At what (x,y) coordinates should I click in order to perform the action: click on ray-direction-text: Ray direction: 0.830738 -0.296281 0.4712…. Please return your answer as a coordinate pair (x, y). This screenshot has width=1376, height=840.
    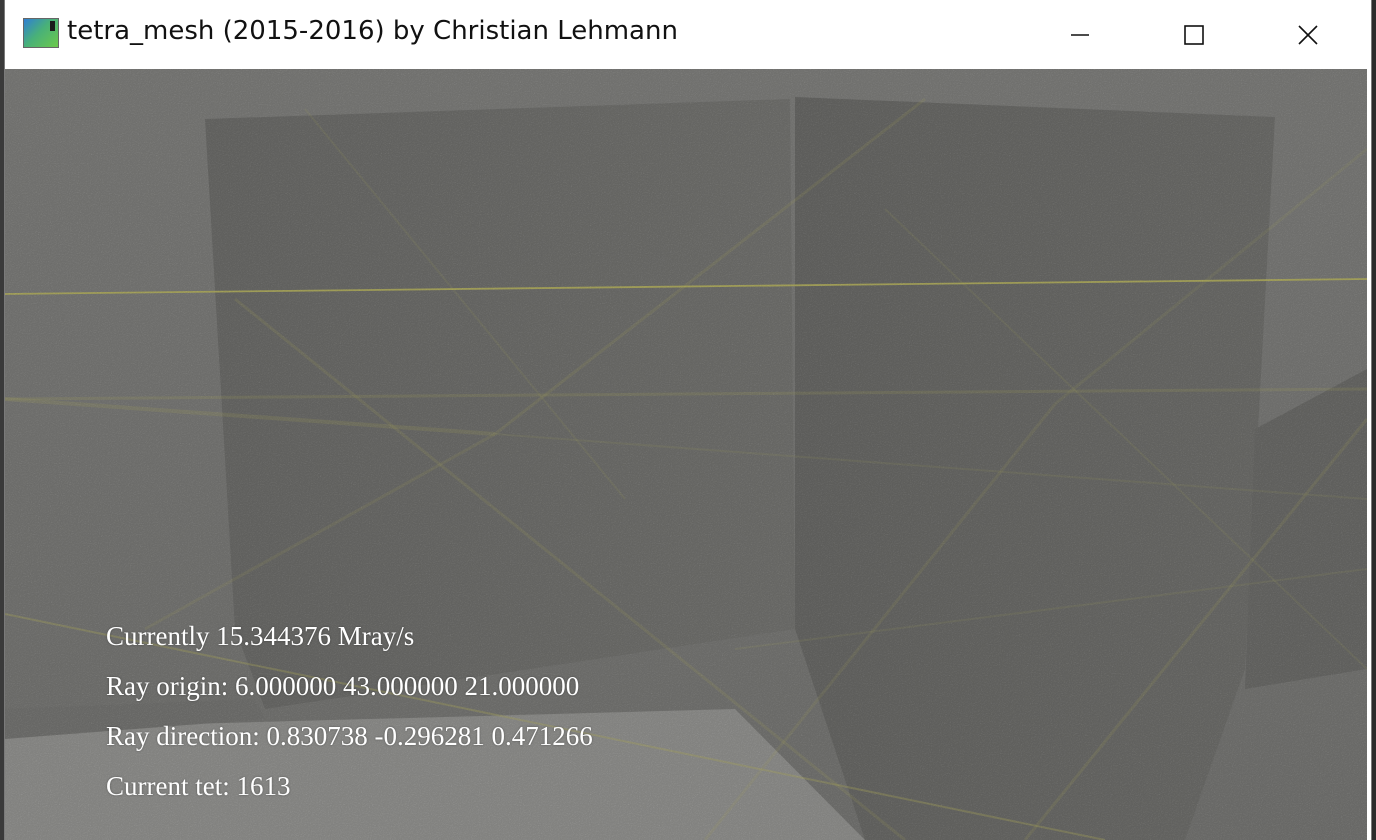
    Looking at the image, I should click on (349, 736).